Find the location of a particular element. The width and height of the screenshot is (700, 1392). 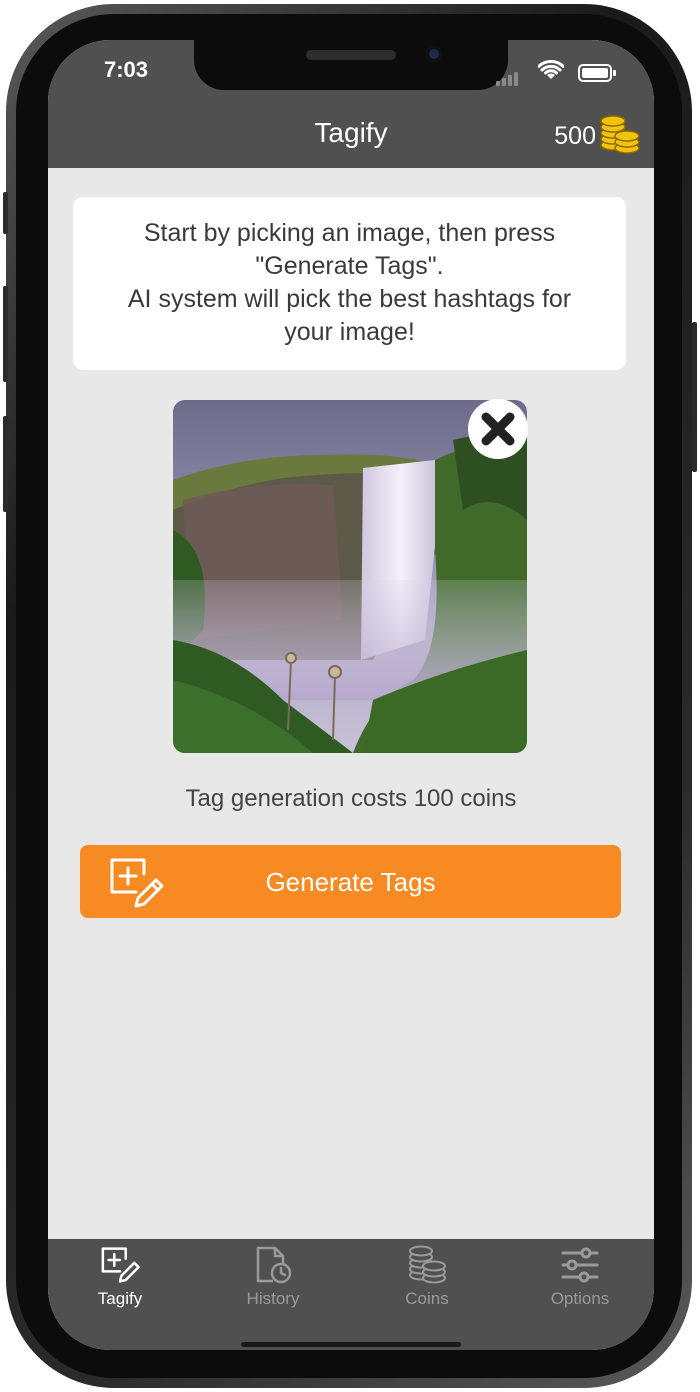

tab-tagify-label: Tagify is located at coordinates (120, 1298).